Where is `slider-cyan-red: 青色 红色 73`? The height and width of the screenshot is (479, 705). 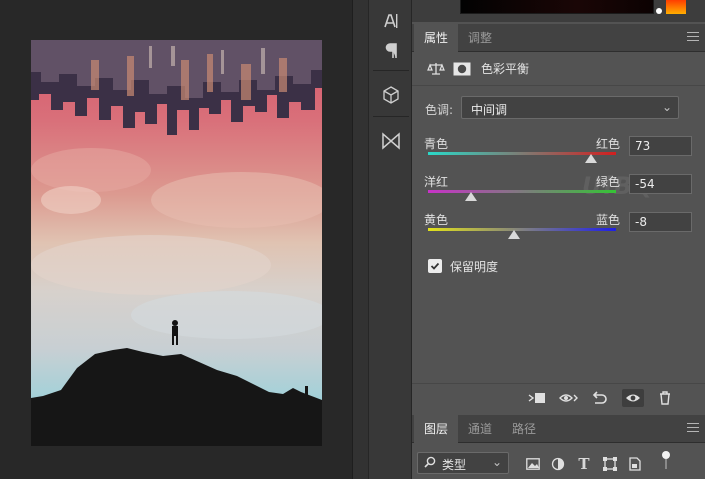
slider-cyan-red: 青色 红色 73 is located at coordinates (559, 154).